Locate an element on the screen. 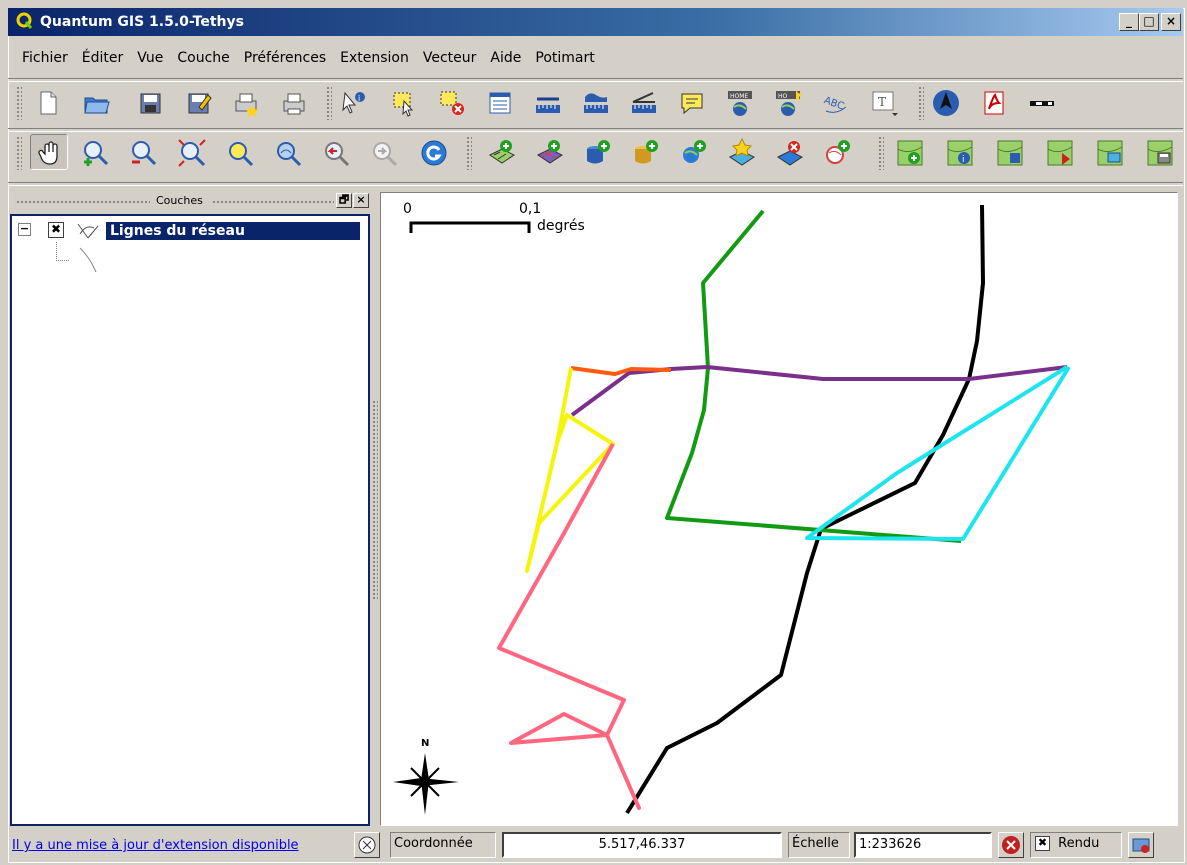 This screenshot has height=865, width=1187. measure-line-icon is located at coordinates (548, 103).